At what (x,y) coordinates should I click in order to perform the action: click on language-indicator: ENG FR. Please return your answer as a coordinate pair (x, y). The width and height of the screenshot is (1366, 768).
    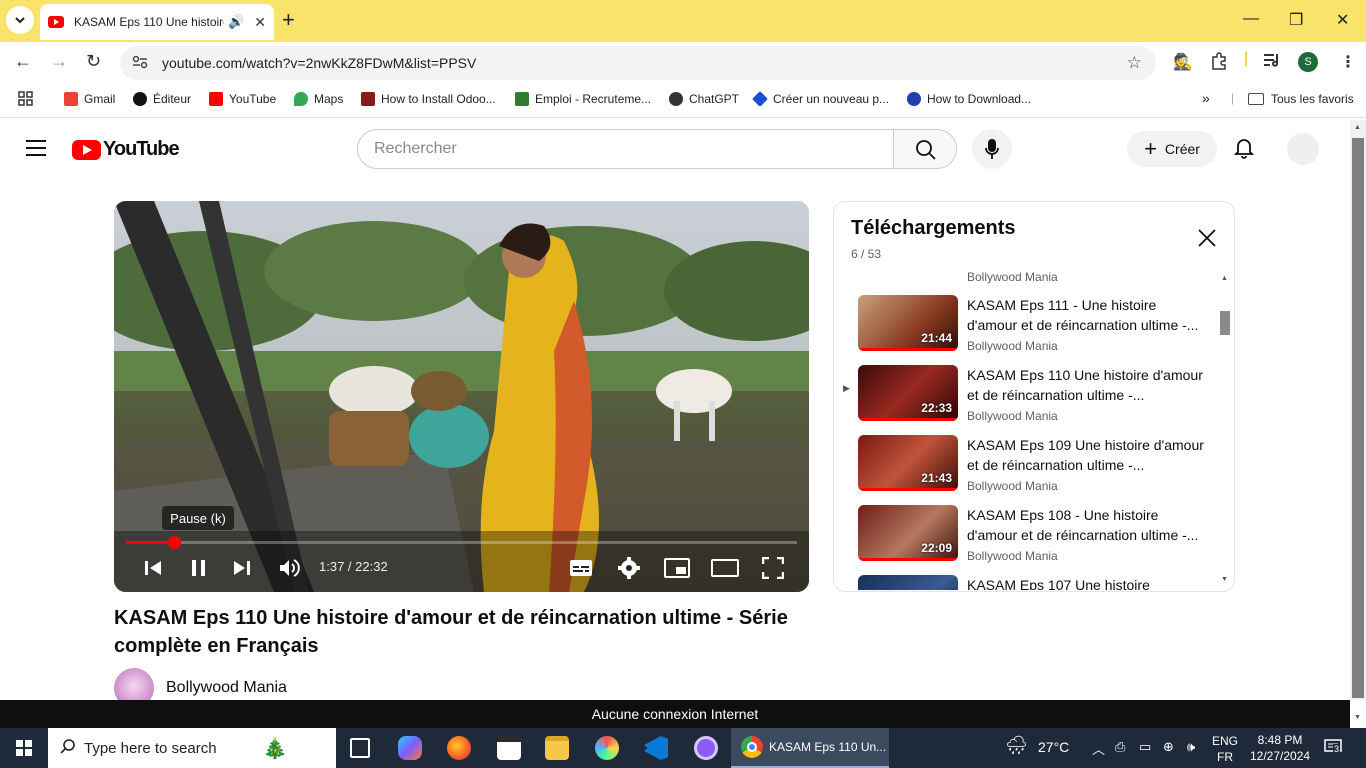
    Looking at the image, I should click on (1225, 749).